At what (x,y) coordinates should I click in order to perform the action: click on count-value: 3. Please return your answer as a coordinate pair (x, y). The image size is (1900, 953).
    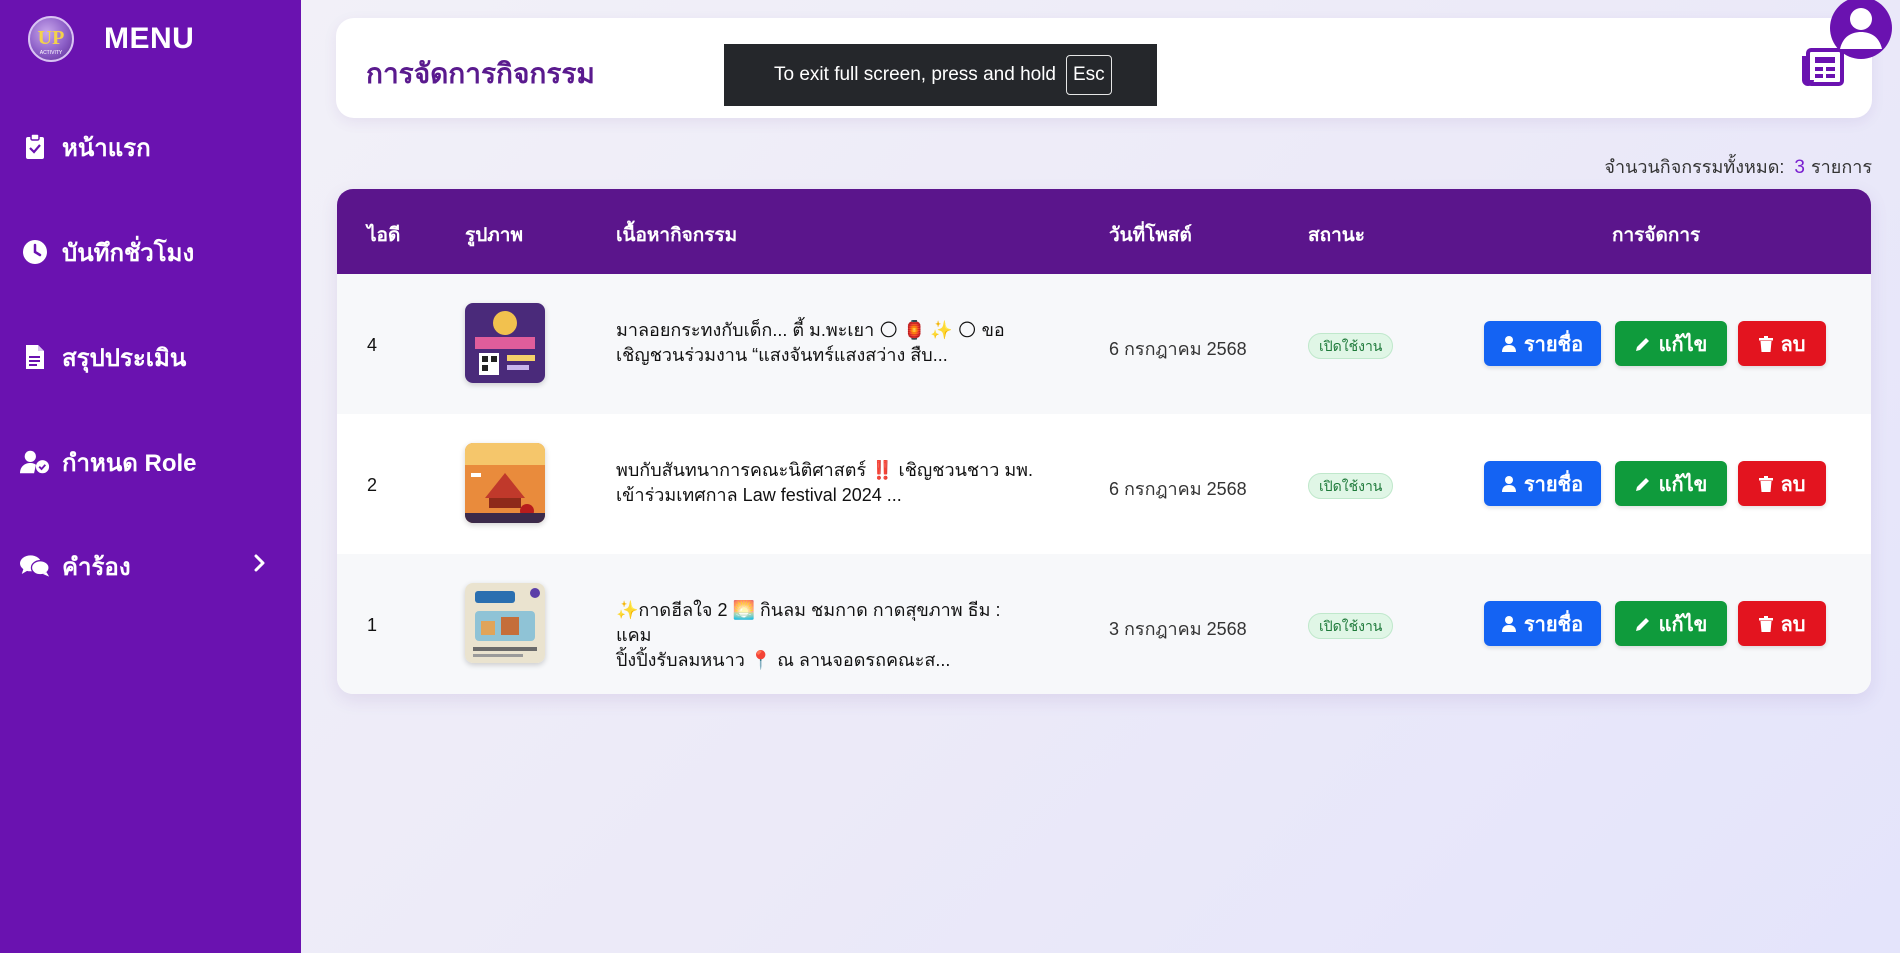
    Looking at the image, I should click on (1799, 167).